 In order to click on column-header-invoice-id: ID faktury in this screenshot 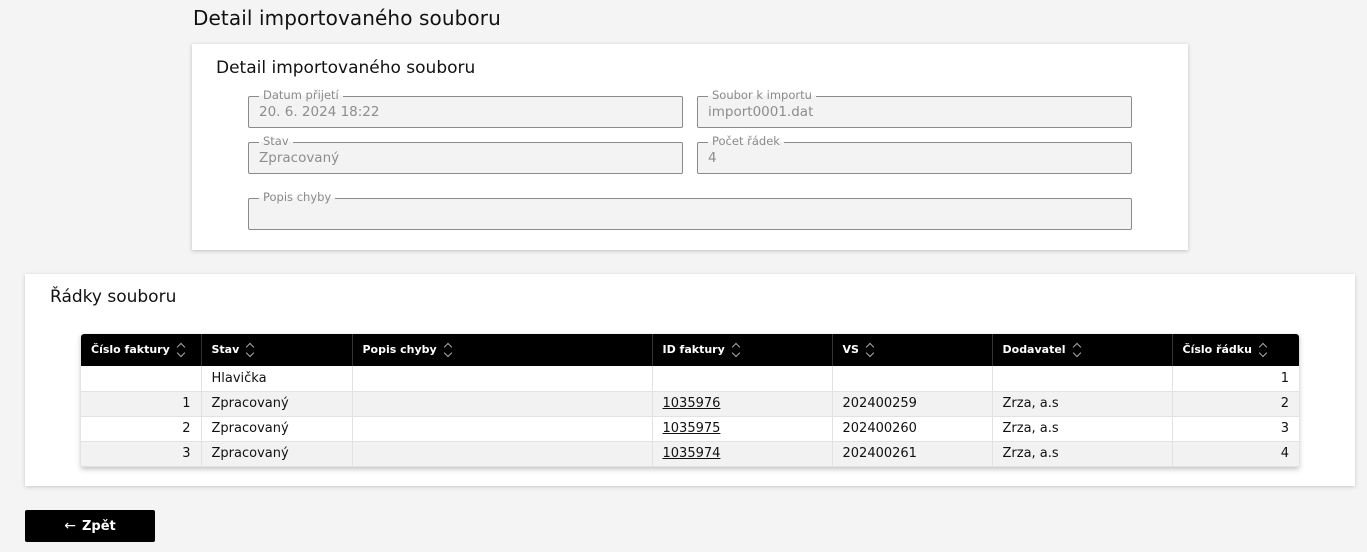, I will do `click(742, 350)`.